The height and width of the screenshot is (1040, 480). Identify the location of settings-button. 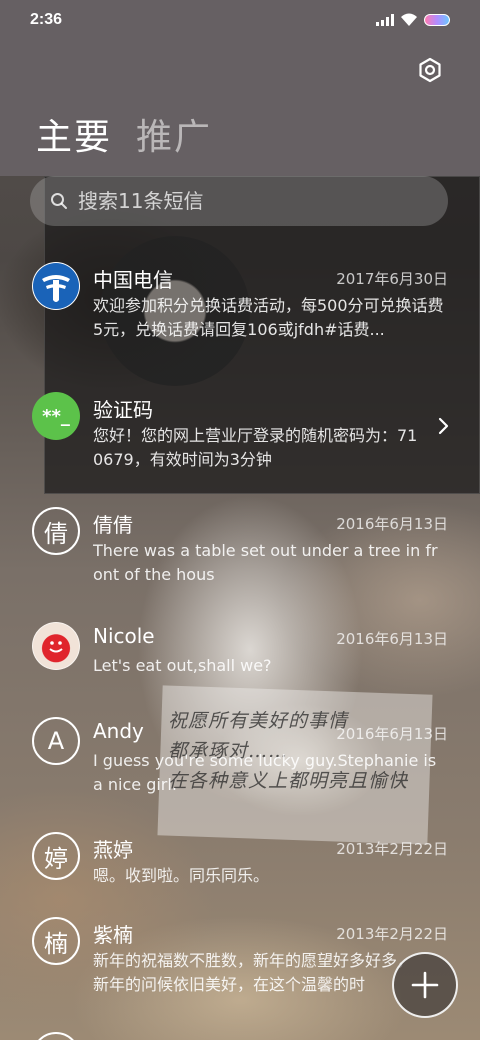
(430, 70).